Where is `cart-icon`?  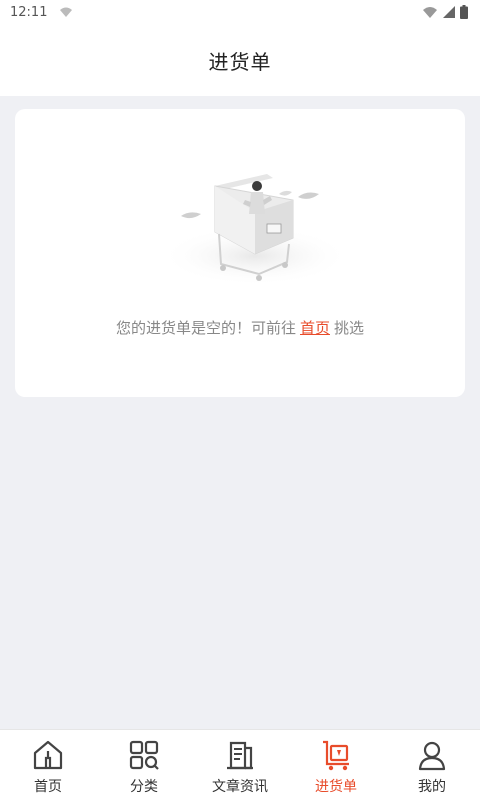 cart-icon is located at coordinates (336, 755).